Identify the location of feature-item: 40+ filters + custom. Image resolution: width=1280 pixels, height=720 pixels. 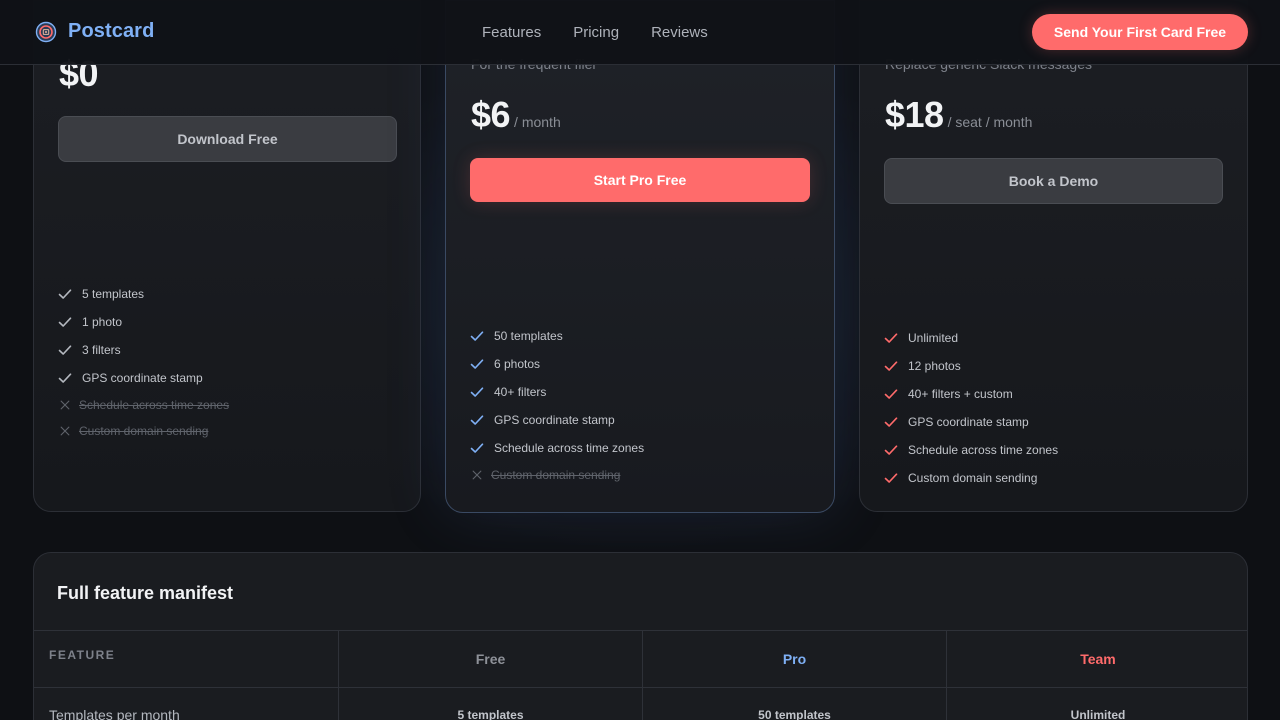
(971, 394).